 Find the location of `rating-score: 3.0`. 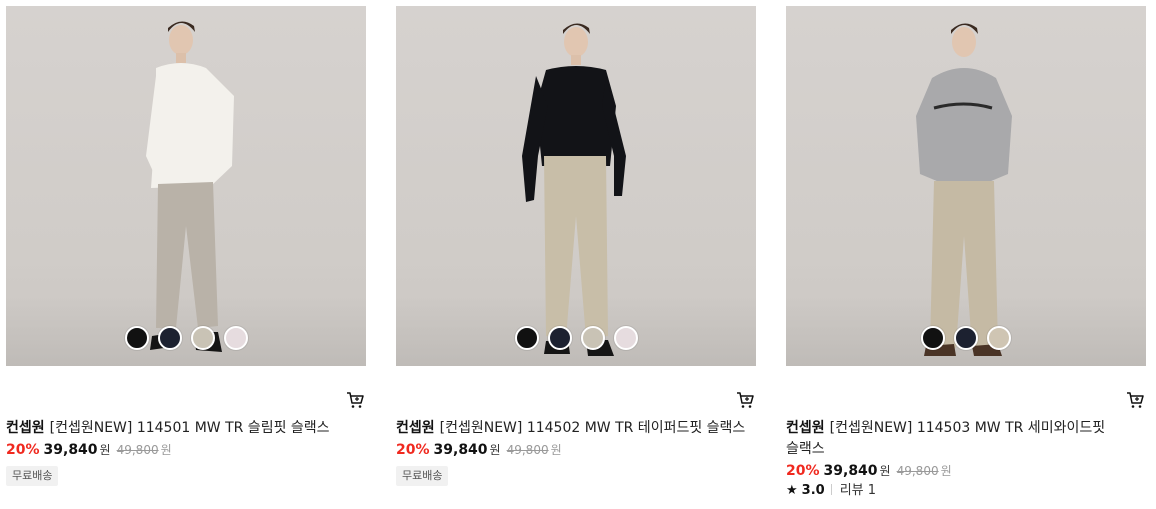

rating-score: 3.0 is located at coordinates (813, 490).